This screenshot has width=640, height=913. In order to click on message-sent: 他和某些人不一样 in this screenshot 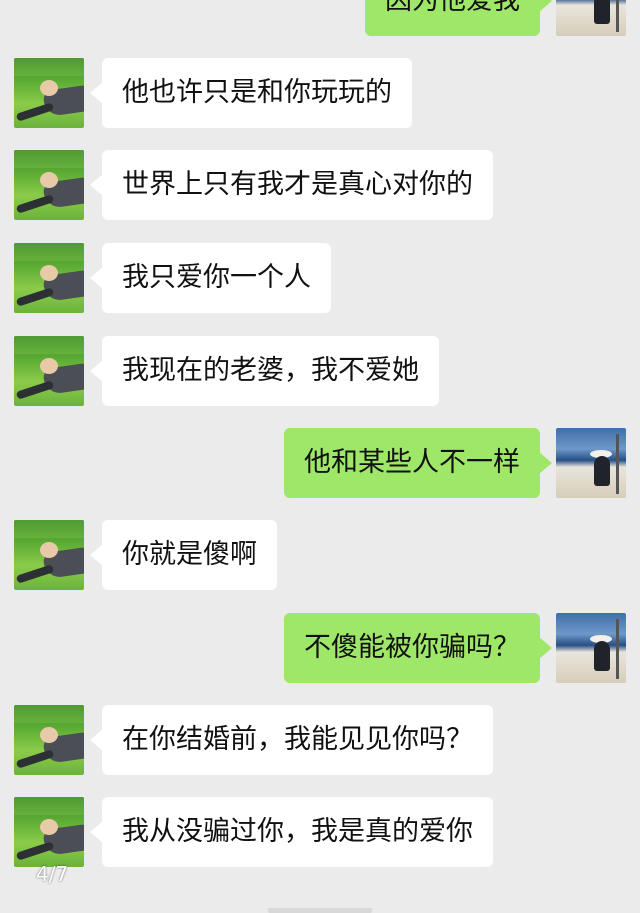, I will do `click(320, 465)`.